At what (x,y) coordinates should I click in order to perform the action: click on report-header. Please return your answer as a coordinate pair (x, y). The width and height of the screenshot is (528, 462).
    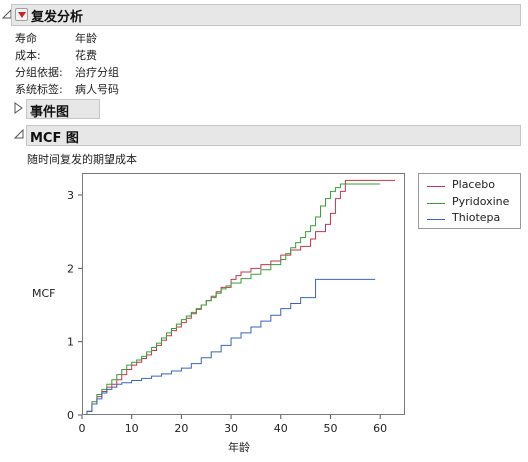
    Looking at the image, I should click on (266, 15).